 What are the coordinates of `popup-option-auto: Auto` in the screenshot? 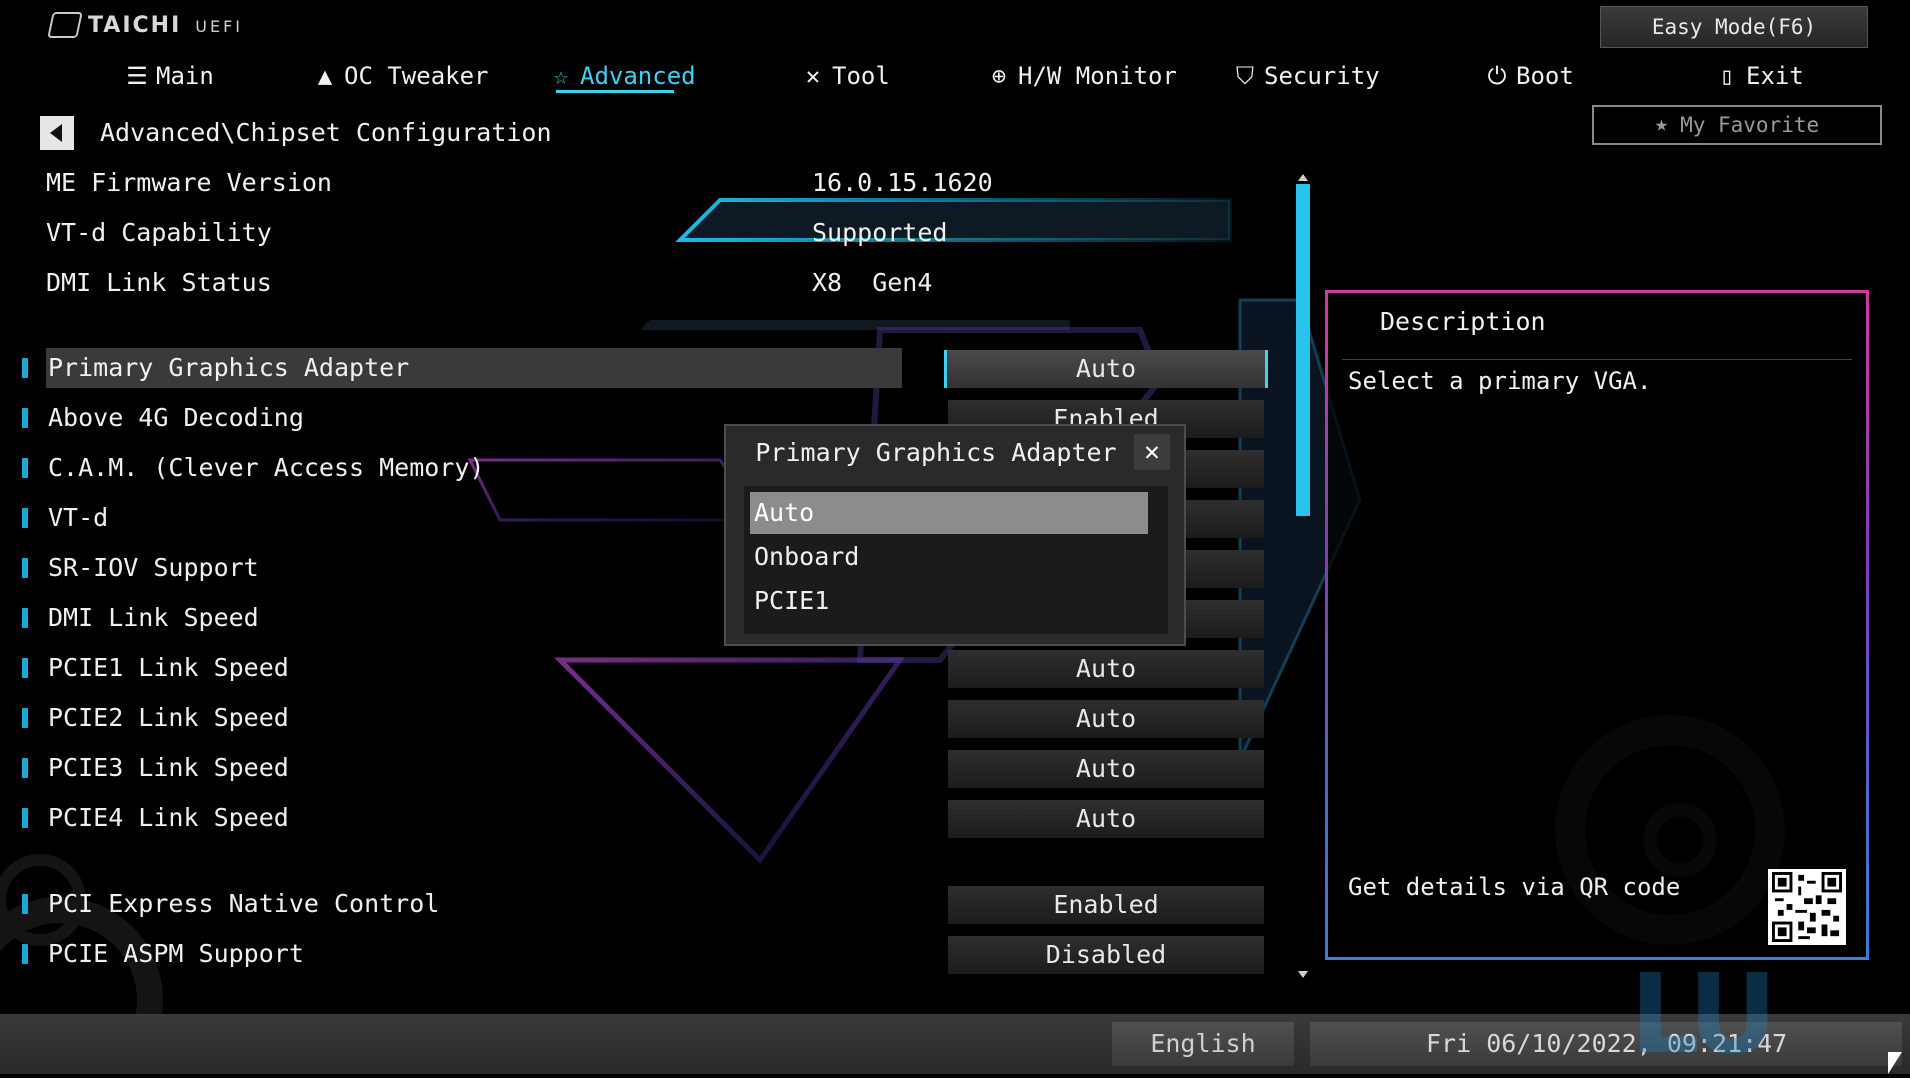 It's located at (949, 513).